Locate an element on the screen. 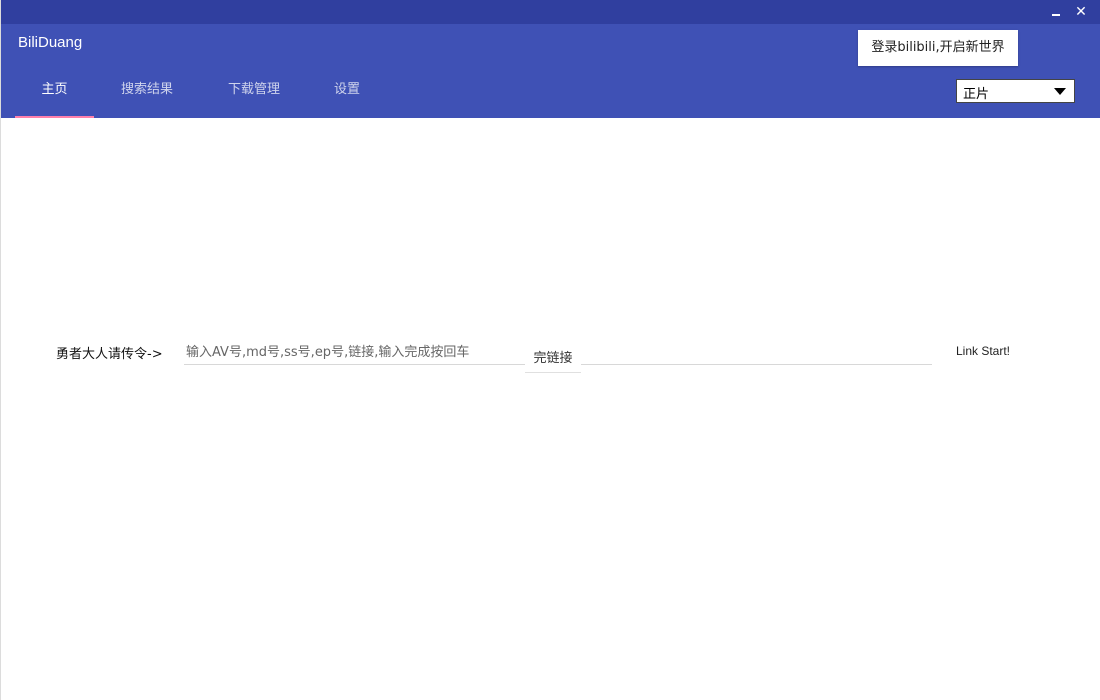  tab-search-results-label: 搜索结果 is located at coordinates (146, 89).